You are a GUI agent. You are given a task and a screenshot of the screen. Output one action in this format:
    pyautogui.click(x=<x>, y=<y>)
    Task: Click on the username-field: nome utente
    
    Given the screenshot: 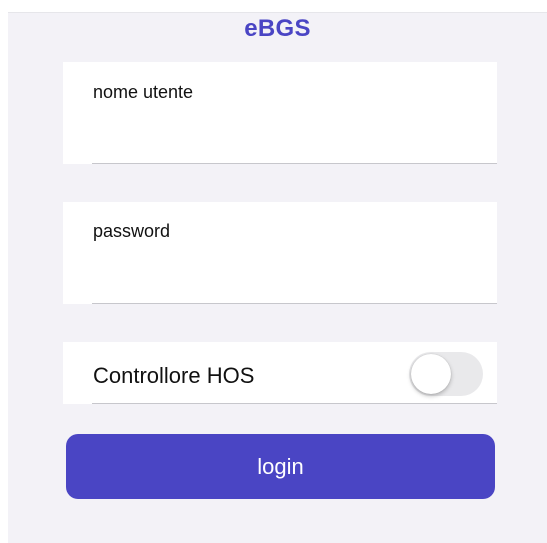 What is the action you would take?
    pyautogui.click(x=280, y=113)
    